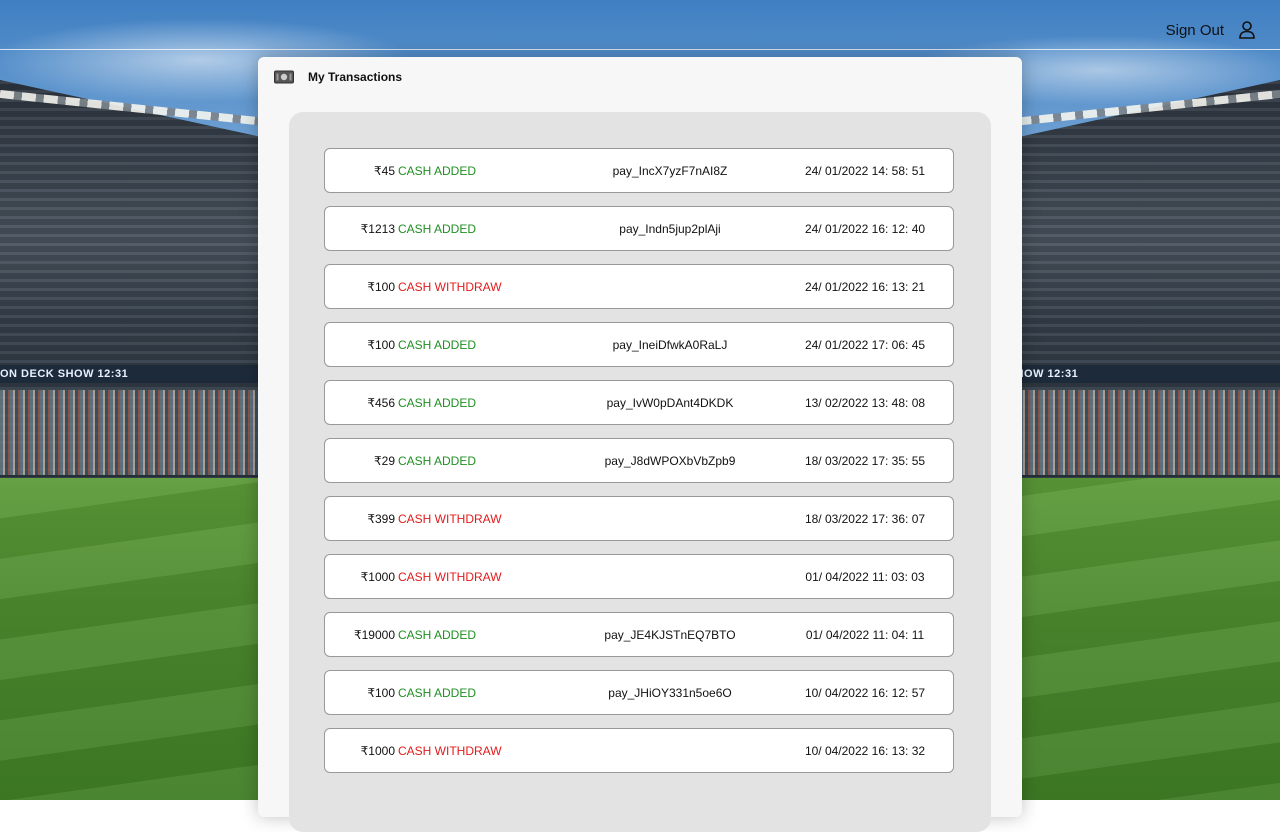  I want to click on transaction-pay-id: pay_JHiOY331n5oe6O, so click(670, 693).